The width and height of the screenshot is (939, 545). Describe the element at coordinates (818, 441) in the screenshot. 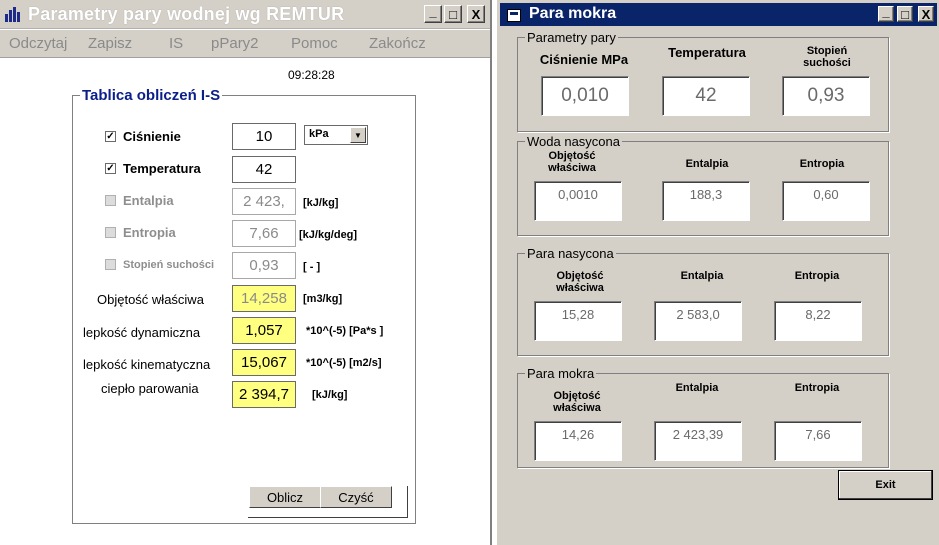

I see `mokra-entropia-value: 7,66` at that location.